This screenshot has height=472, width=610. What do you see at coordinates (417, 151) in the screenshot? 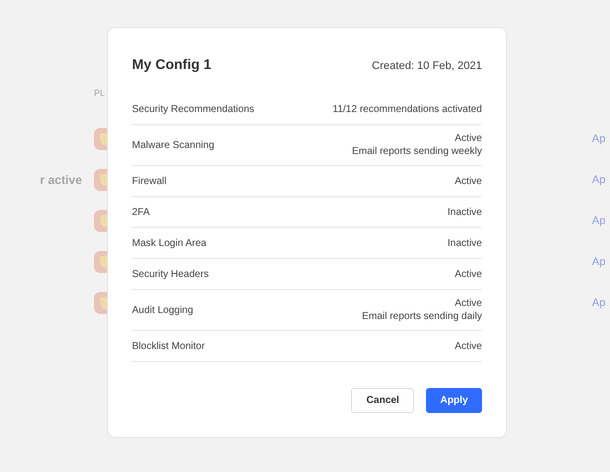
I see `setting-status: Email reports sending weekly` at bounding box center [417, 151].